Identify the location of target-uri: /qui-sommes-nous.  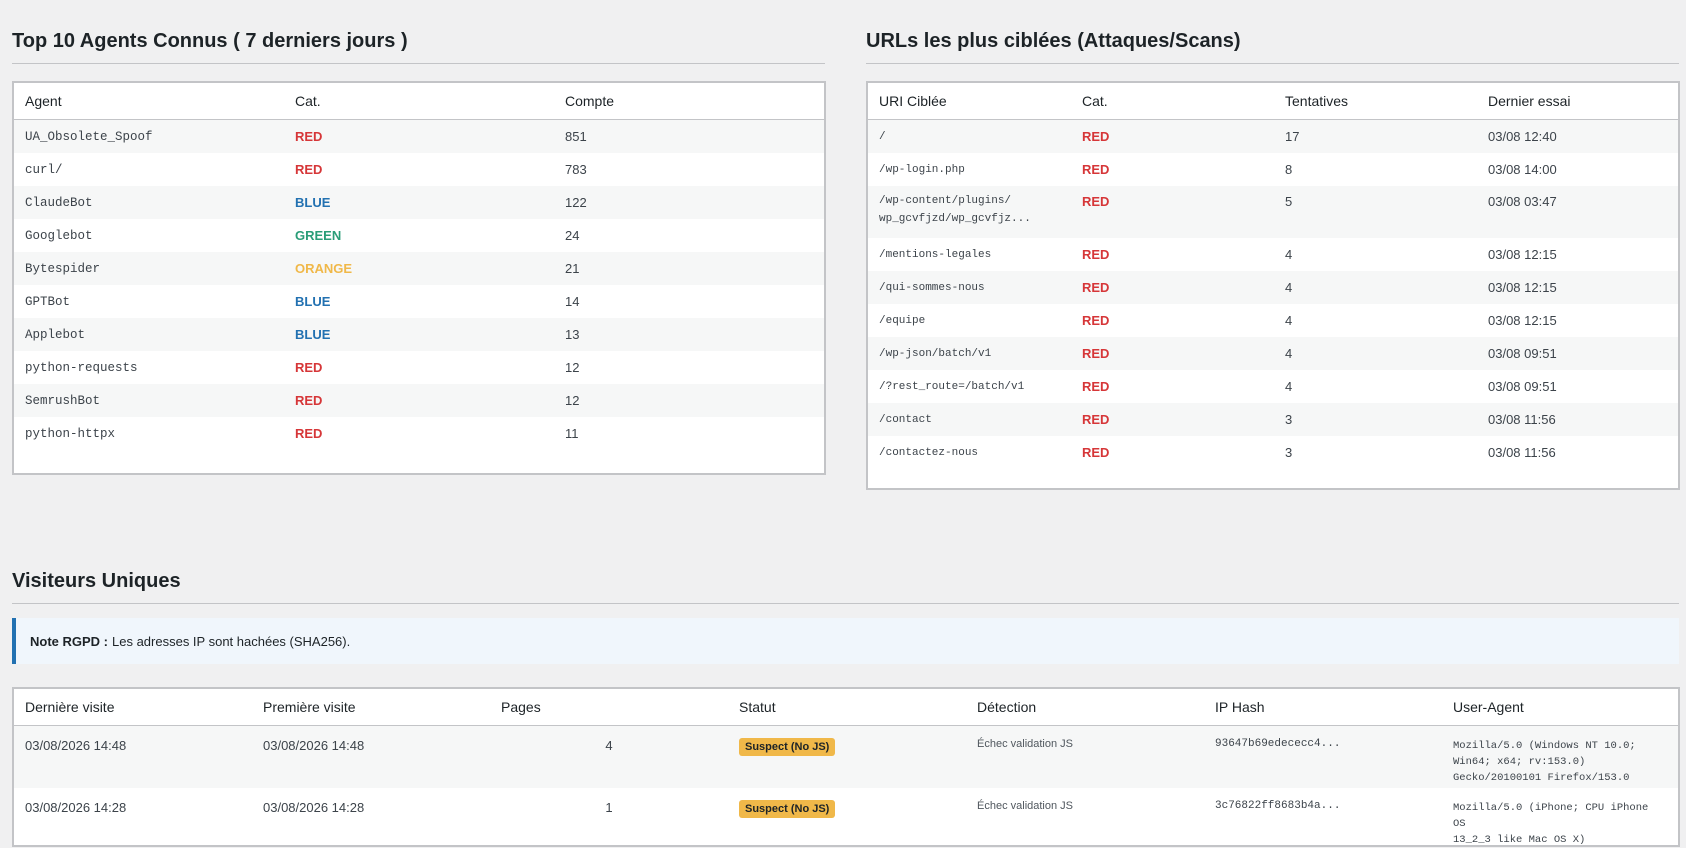
(969, 287).